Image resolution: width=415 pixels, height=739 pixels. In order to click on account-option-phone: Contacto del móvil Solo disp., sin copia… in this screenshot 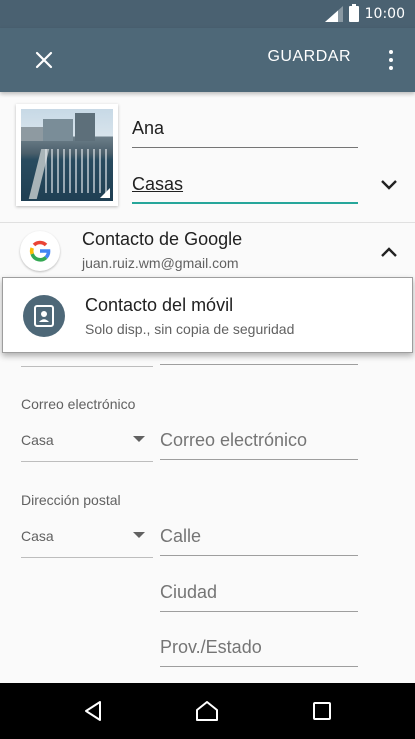, I will do `click(207, 315)`.